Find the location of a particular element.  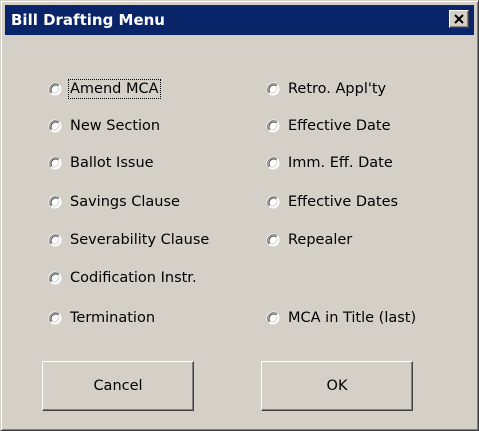

option-label: Ballot Issue is located at coordinates (112, 163).